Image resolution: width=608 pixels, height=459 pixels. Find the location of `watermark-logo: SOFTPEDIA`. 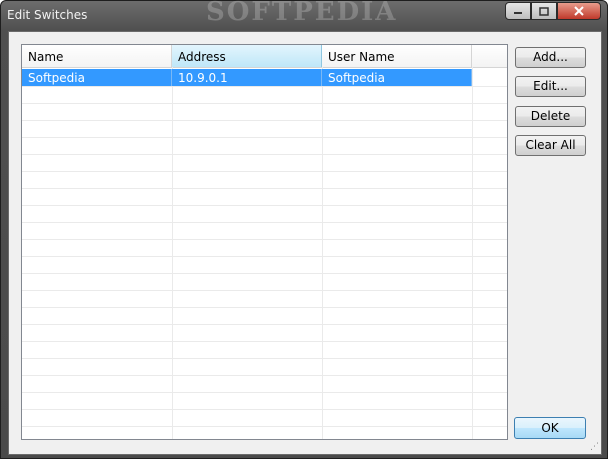

watermark-logo: SOFTPEDIA is located at coordinates (302, 13).